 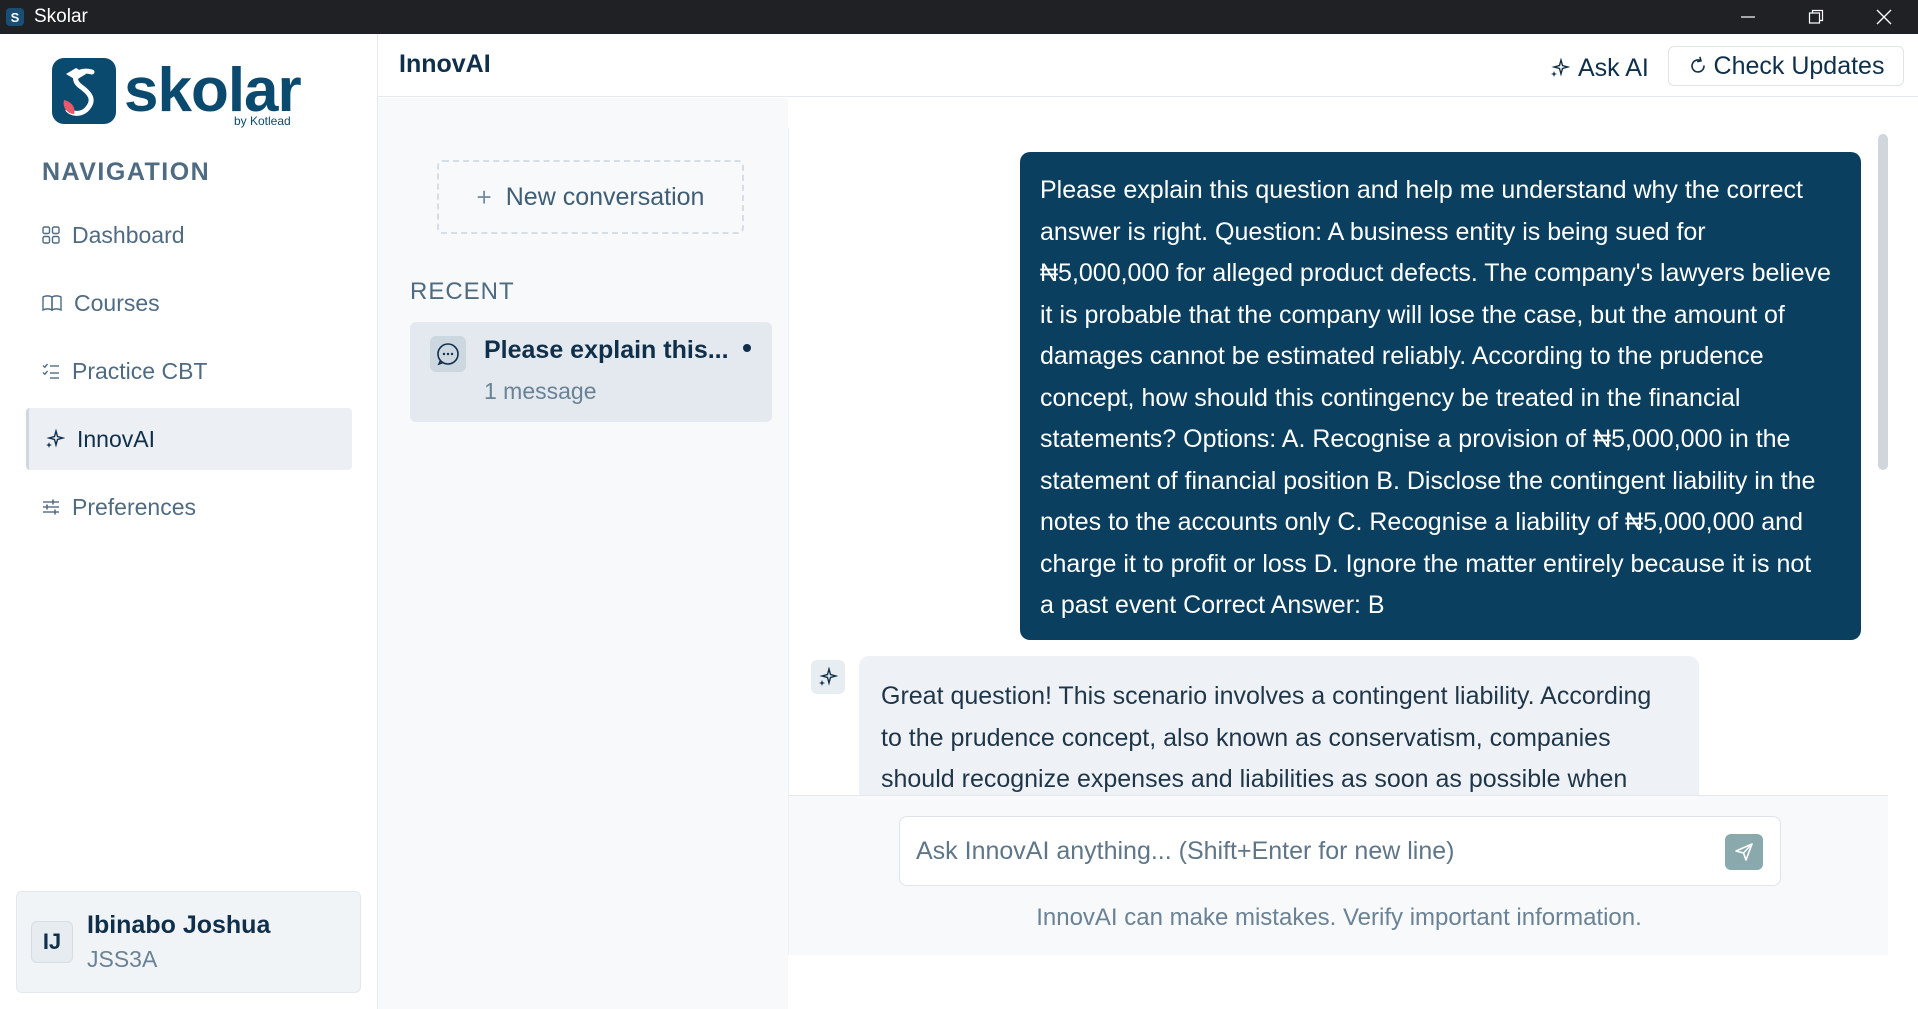 I want to click on sidebar-item-dashboard: Dashboard, so click(x=189, y=235).